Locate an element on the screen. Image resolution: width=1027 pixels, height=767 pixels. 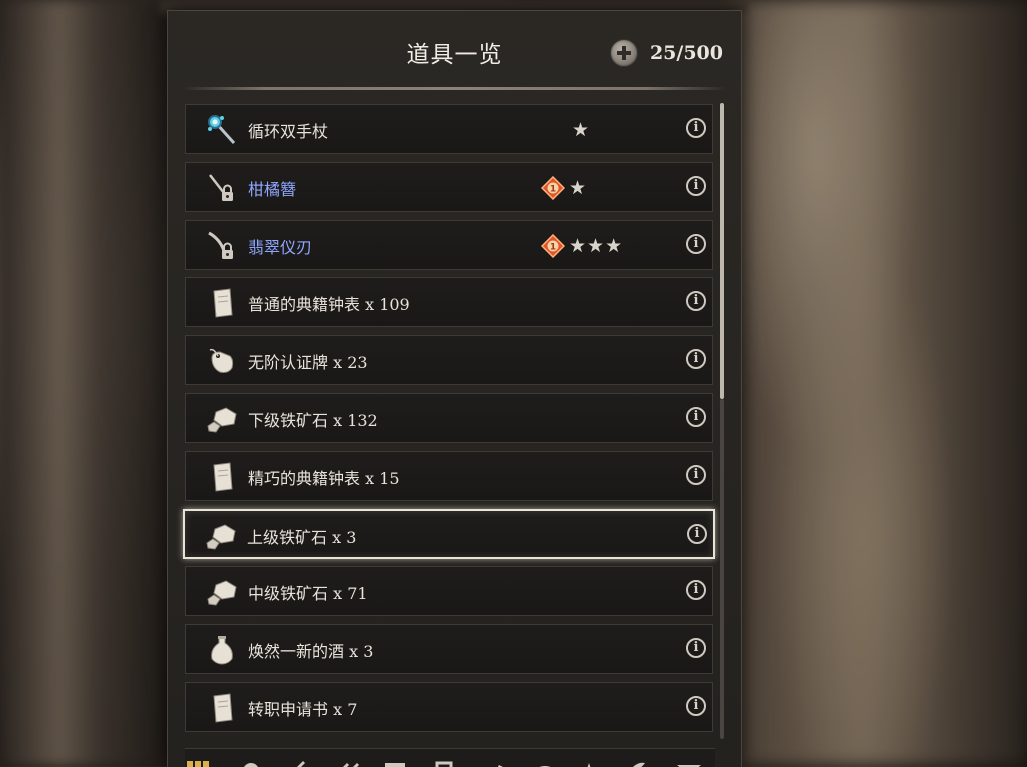
tag-icon is located at coordinates (222, 361).